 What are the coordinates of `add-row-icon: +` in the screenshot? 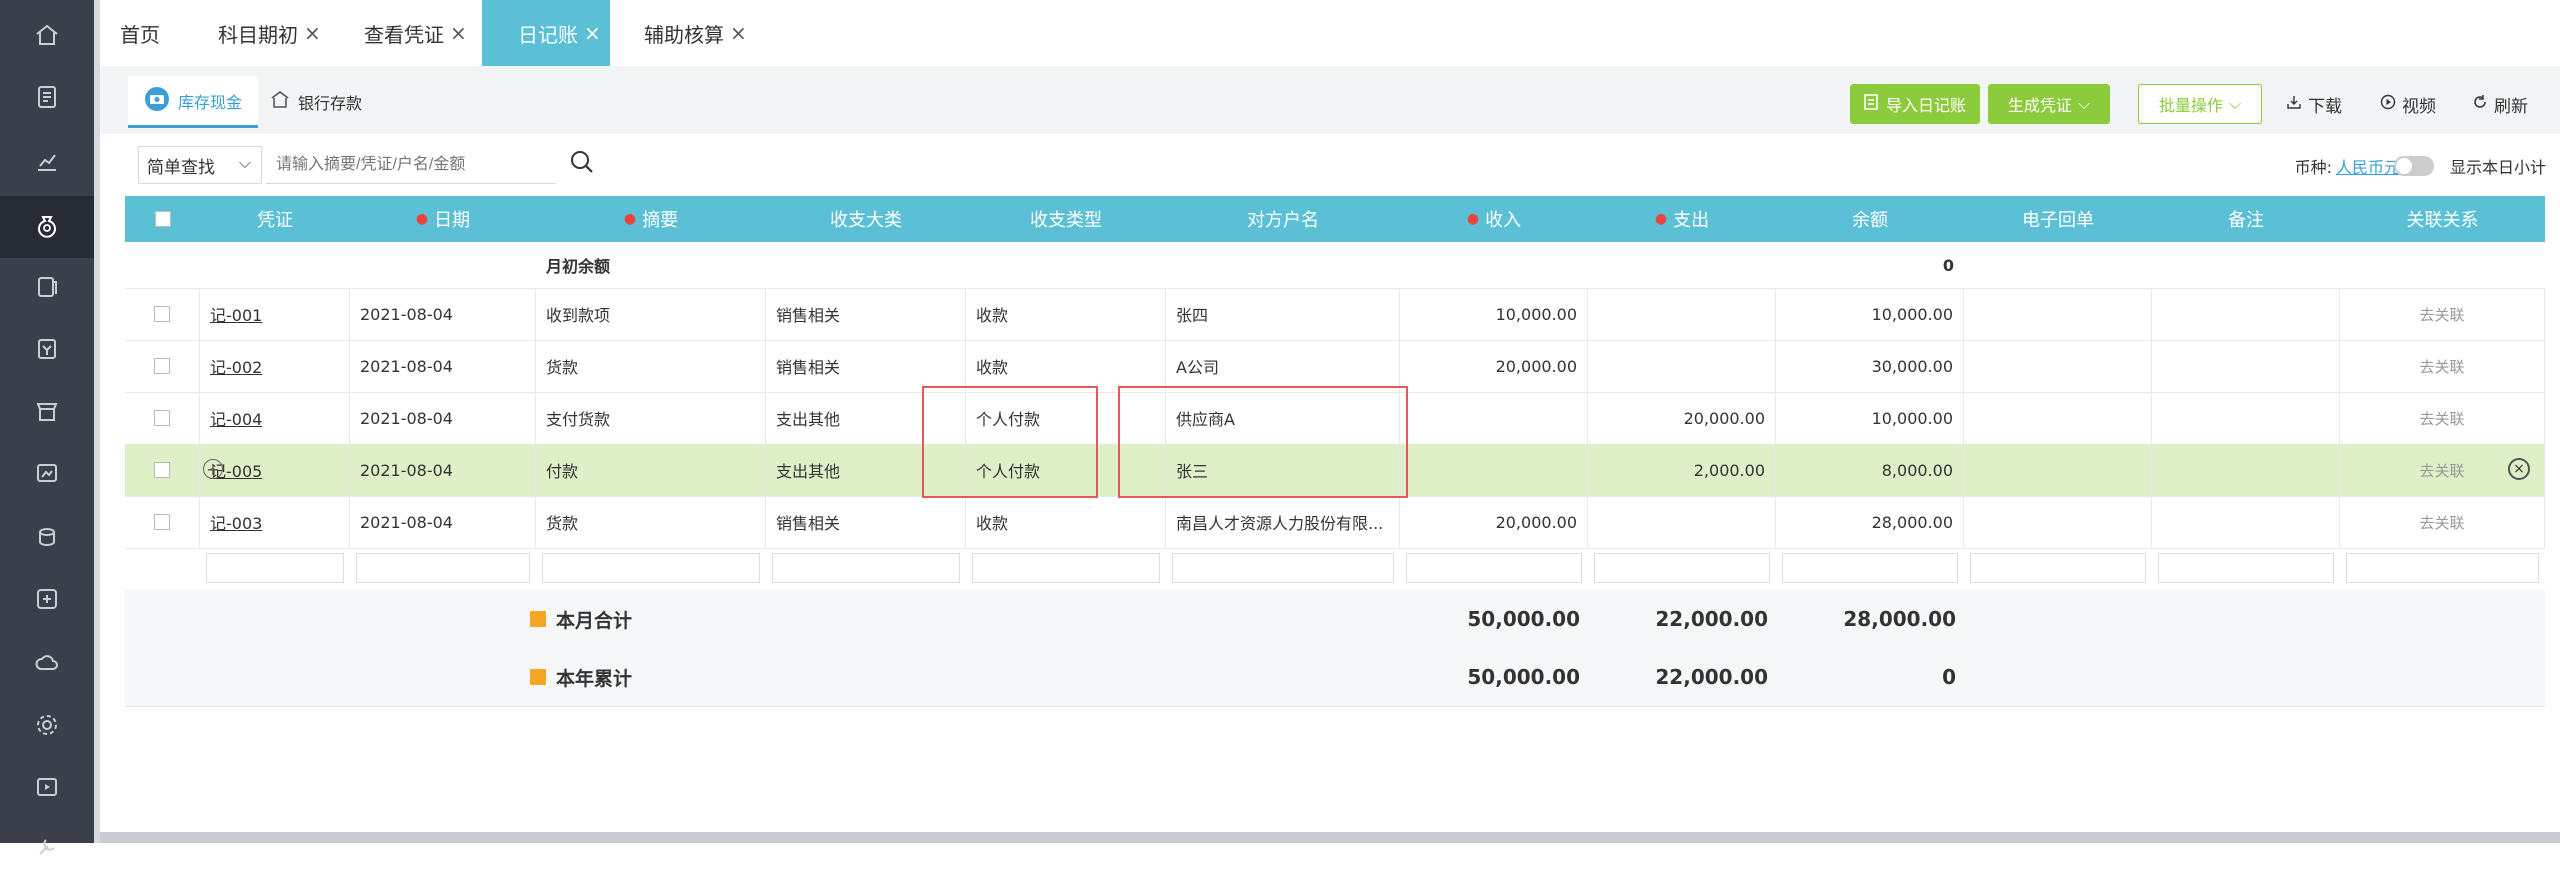 It's located at (213, 469).